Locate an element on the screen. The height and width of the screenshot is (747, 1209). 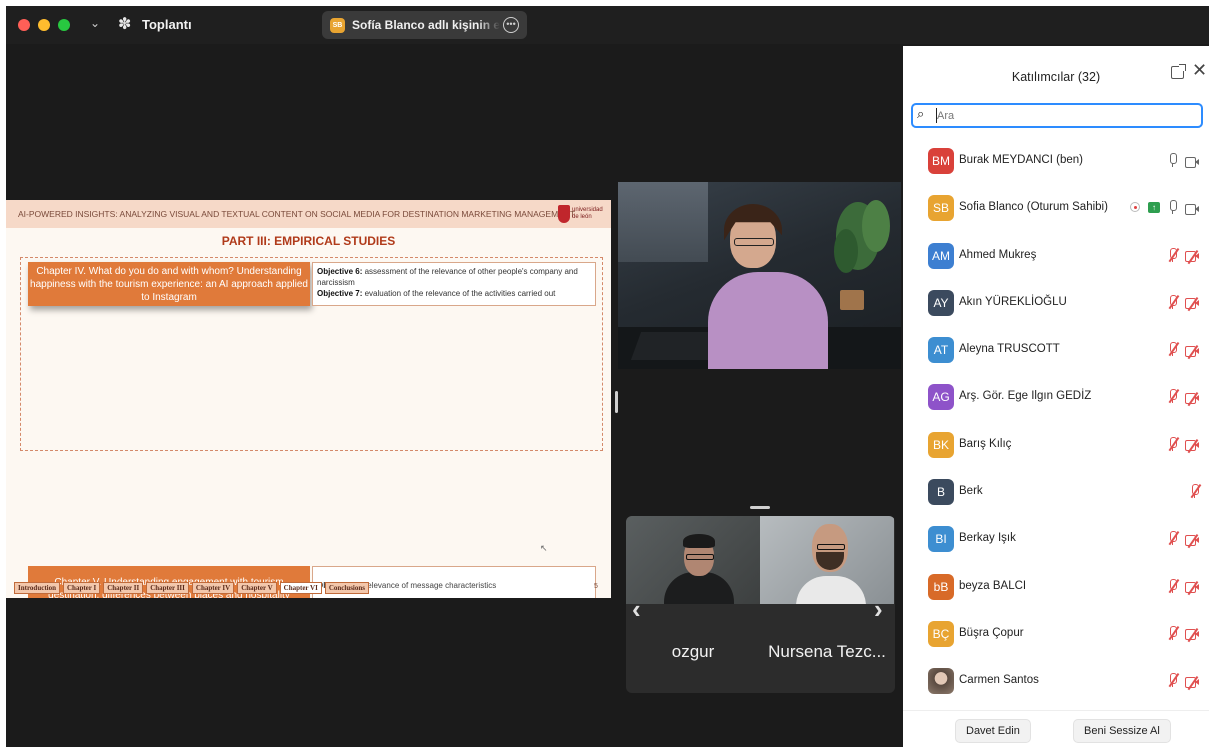
participant-row: BI Berkay Işık is located at coordinates (1056, 540).